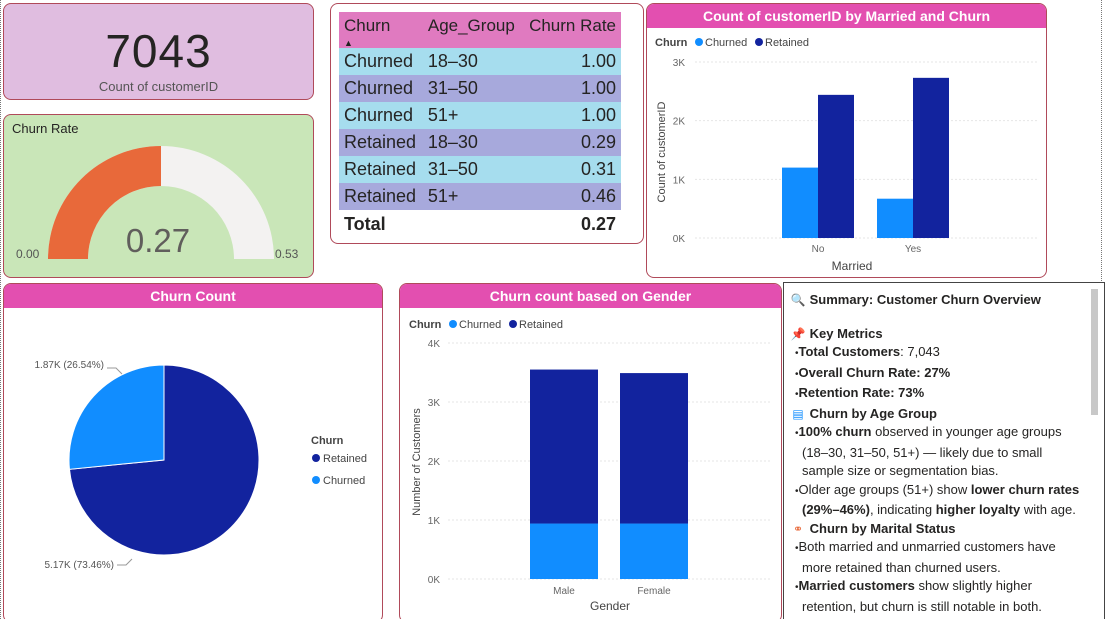 The image size is (1105, 619). I want to click on bar-retained-no, so click(836, 166).